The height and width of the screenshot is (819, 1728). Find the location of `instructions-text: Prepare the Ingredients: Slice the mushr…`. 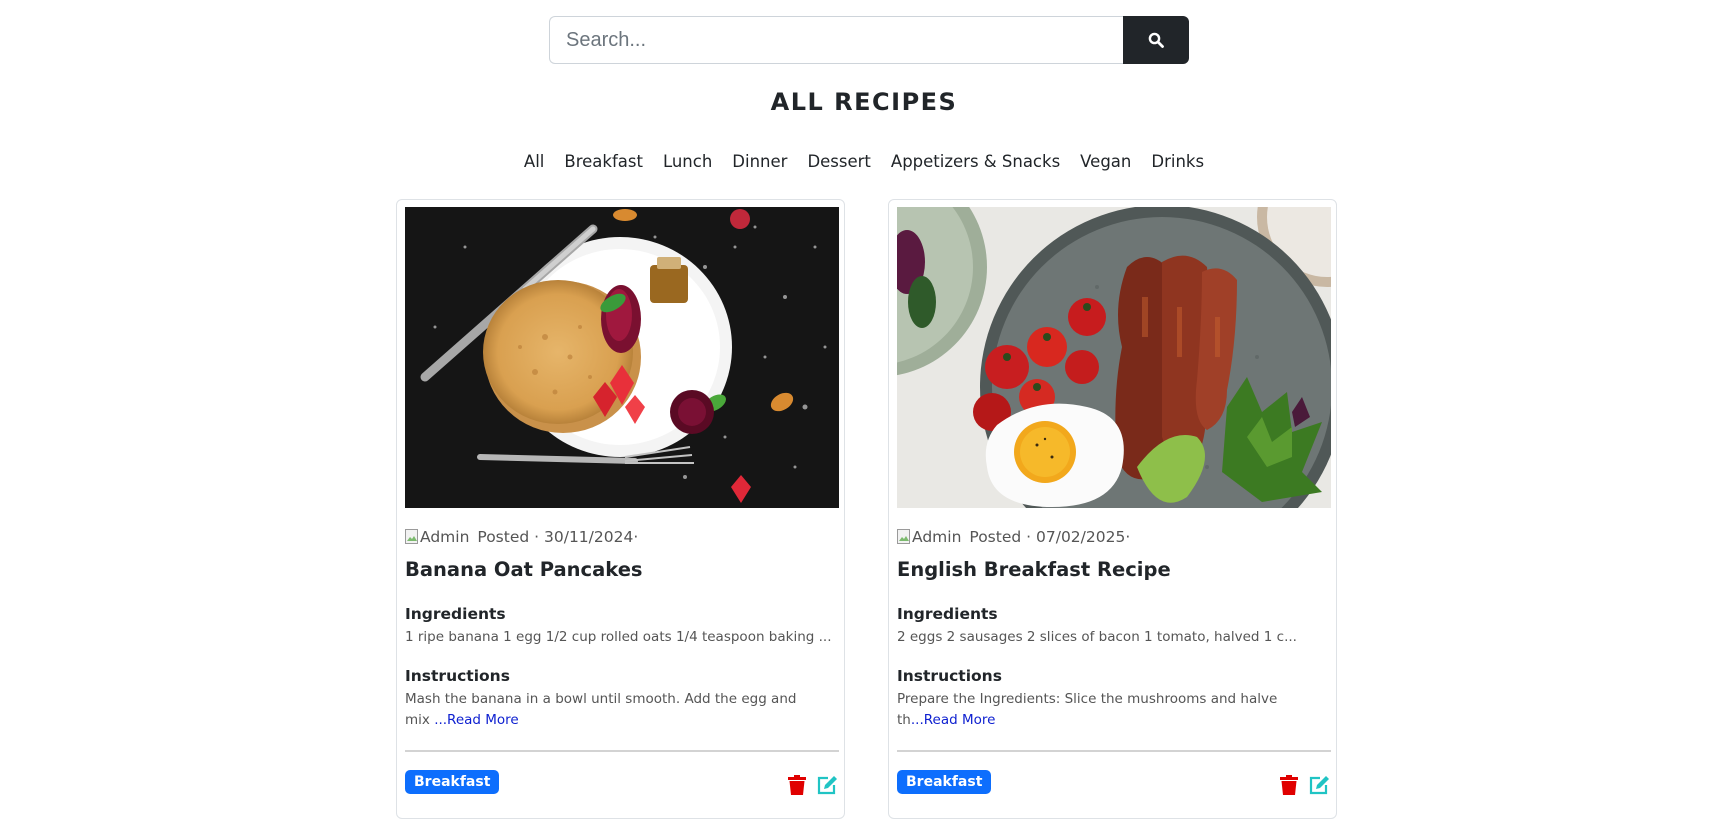

instructions-text: Prepare the Ingredients: Slice the mushr… is located at coordinates (1112, 710).